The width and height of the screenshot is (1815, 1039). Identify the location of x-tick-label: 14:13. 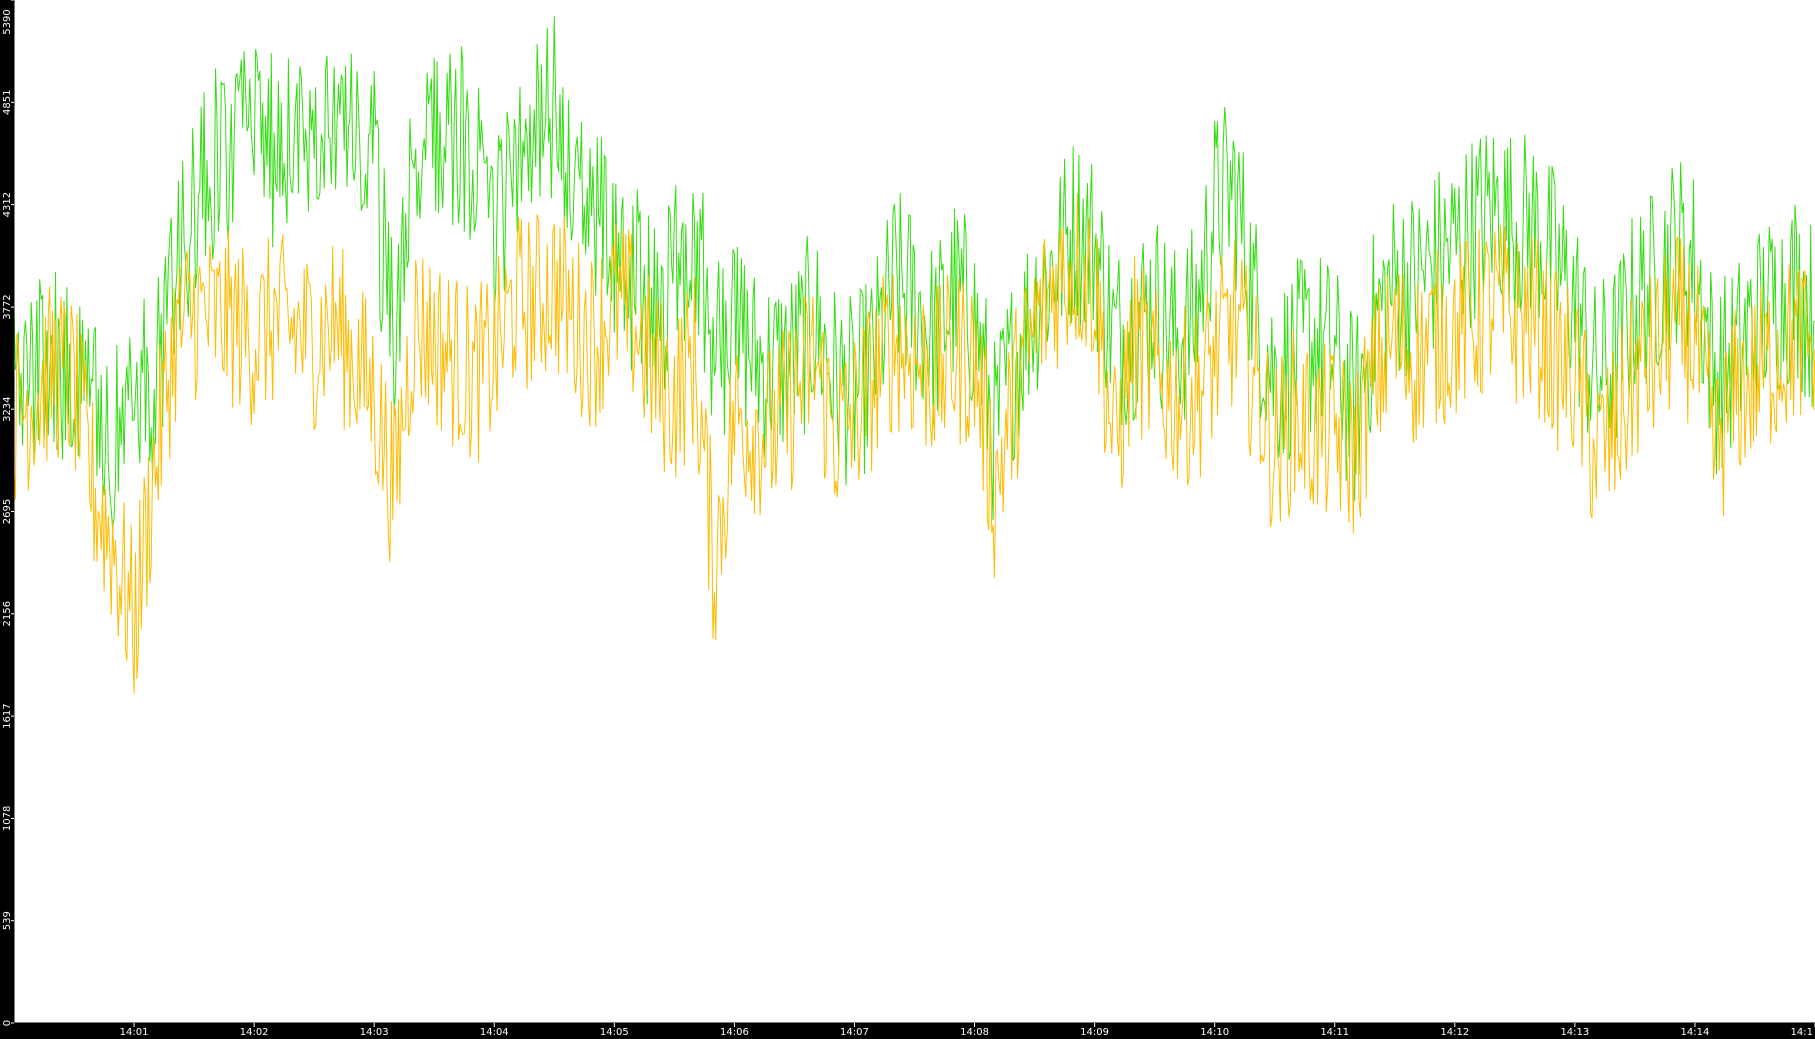
(1574, 1032).